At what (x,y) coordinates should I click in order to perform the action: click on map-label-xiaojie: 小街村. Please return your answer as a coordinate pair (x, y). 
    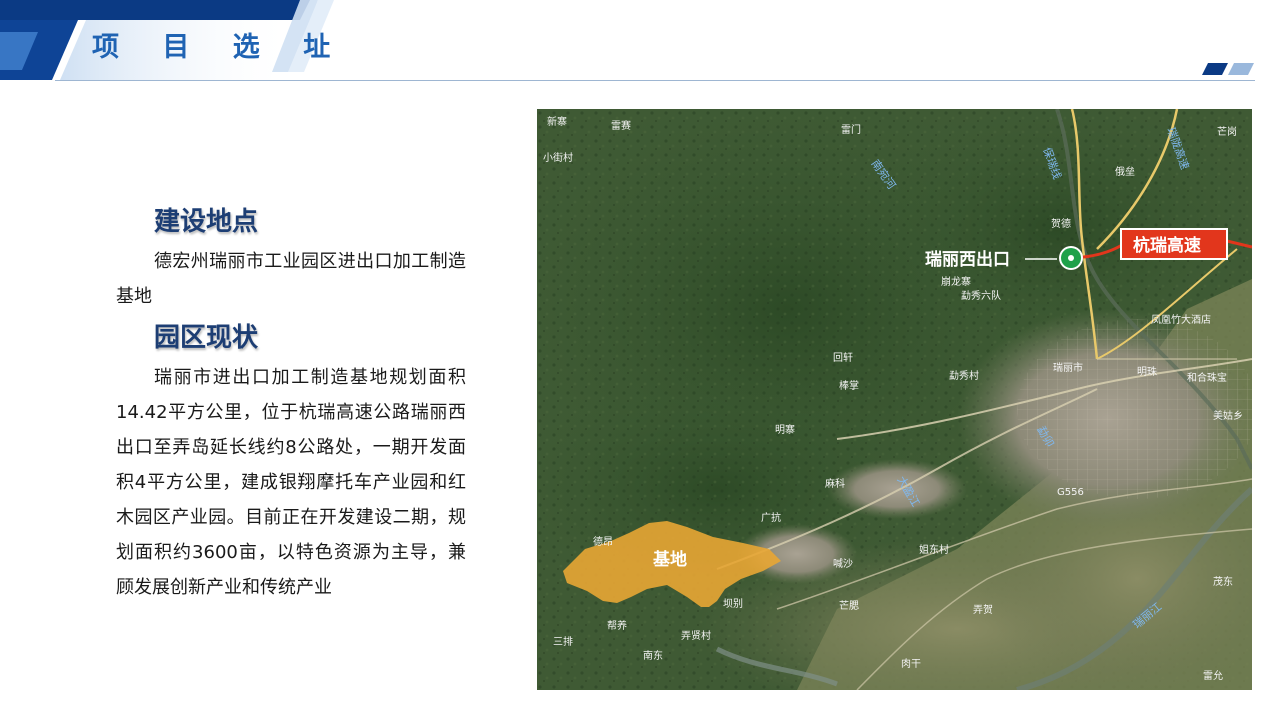
    Looking at the image, I should click on (558, 157).